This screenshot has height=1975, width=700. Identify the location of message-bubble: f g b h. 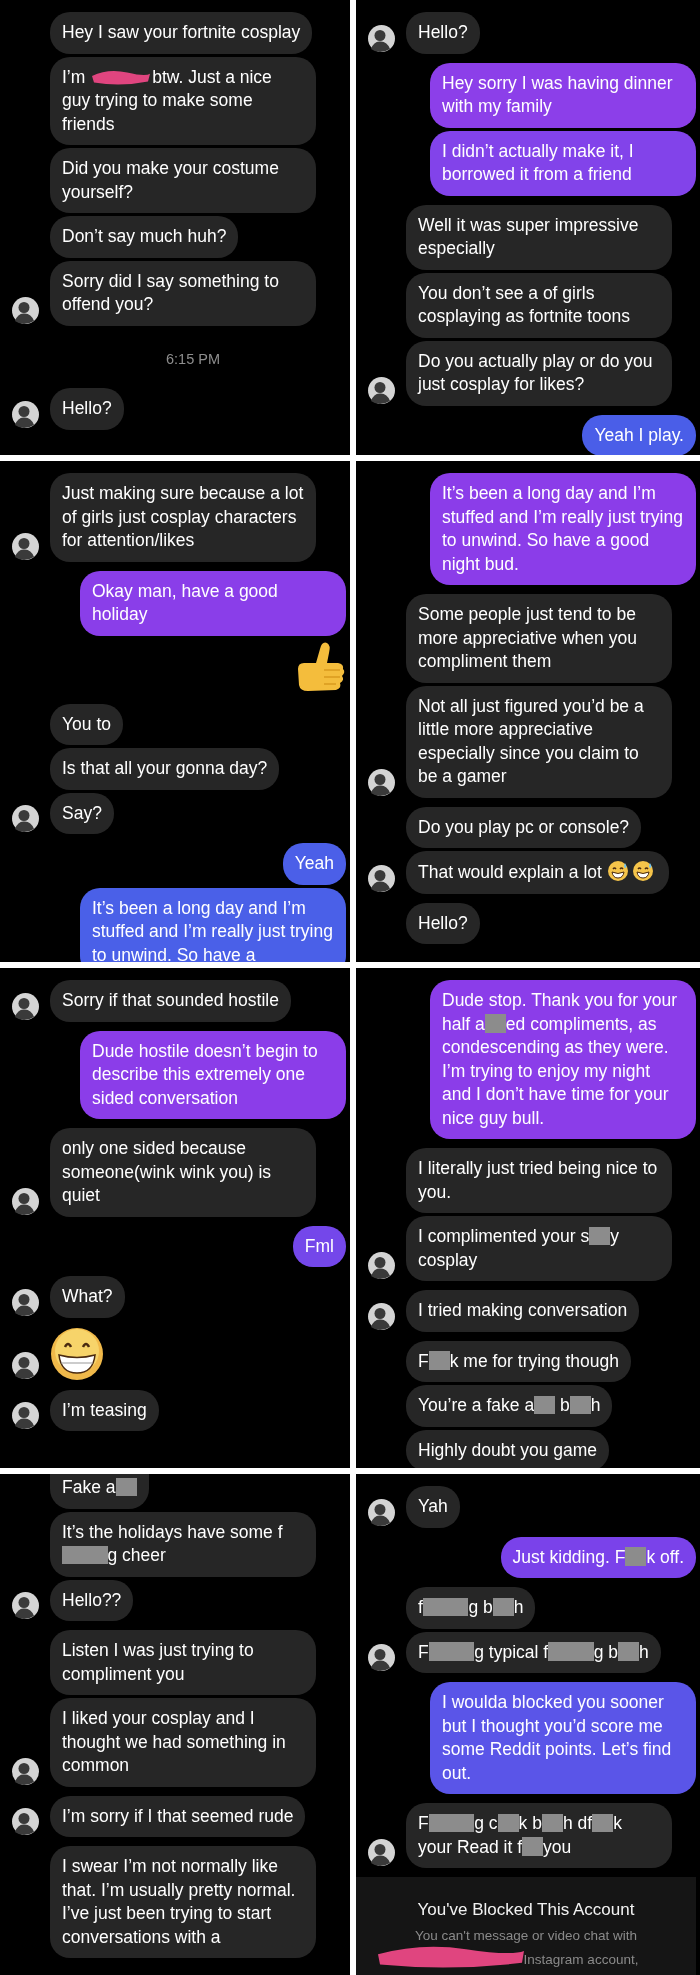
(471, 1608).